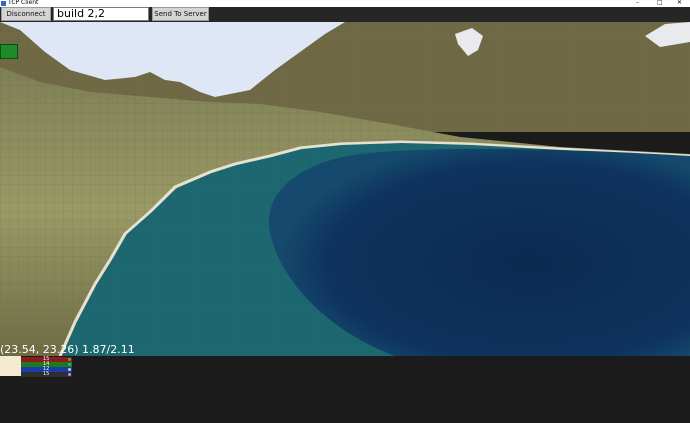 Image resolution: width=690 pixels, height=423 pixels. What do you see at coordinates (67, 349) in the screenshot?
I see `coordinate-readout: (23.54, 23.26) 1.87/2.11` at bounding box center [67, 349].